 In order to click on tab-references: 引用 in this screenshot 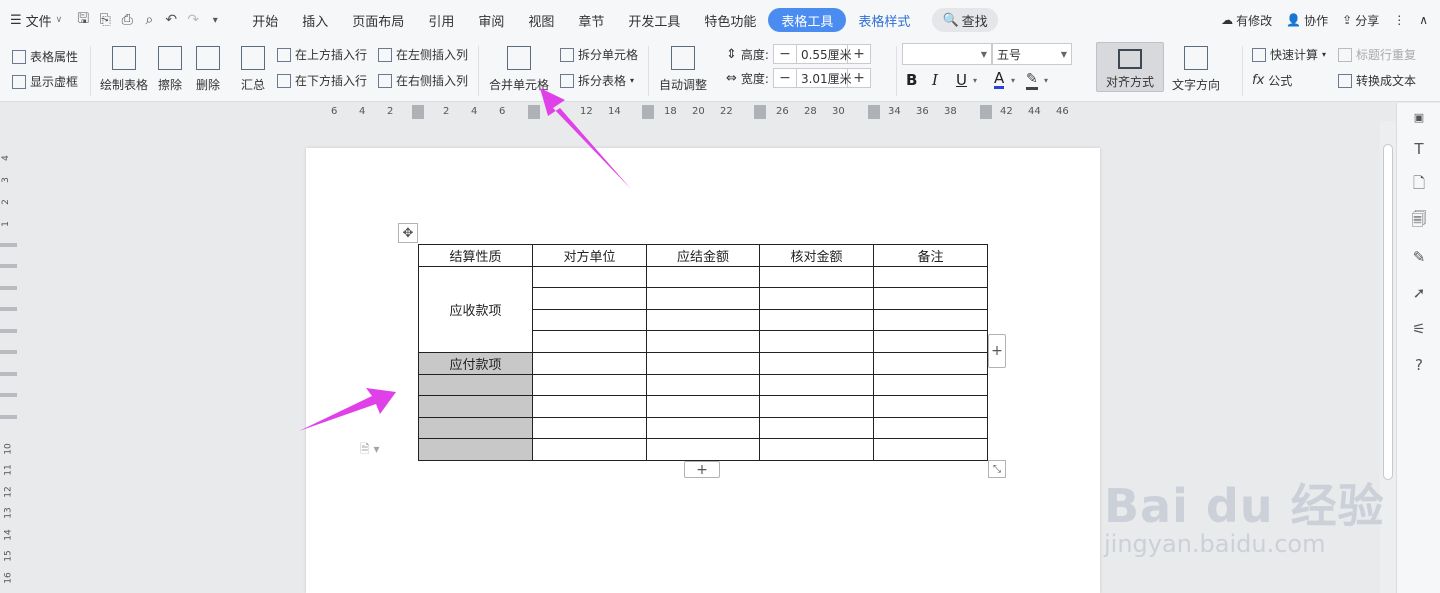, I will do `click(441, 20)`.